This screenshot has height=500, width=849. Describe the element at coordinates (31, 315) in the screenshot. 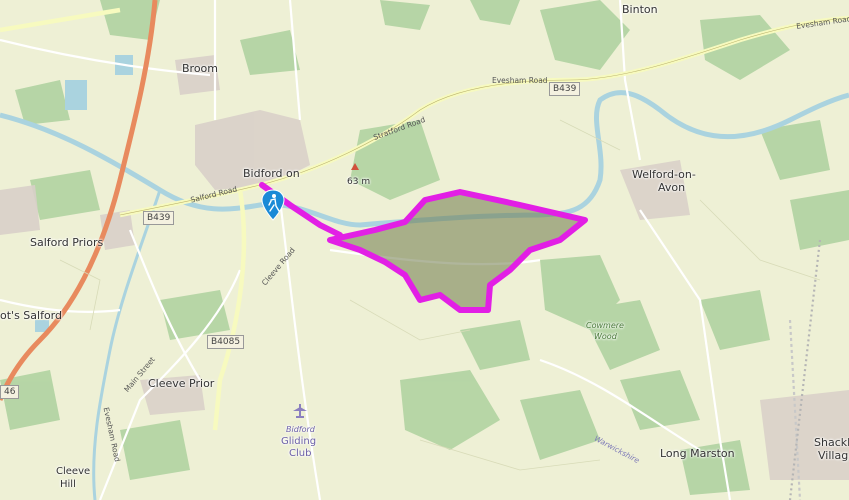

I see `place-label-abbots-salford: ot's Salford` at that location.